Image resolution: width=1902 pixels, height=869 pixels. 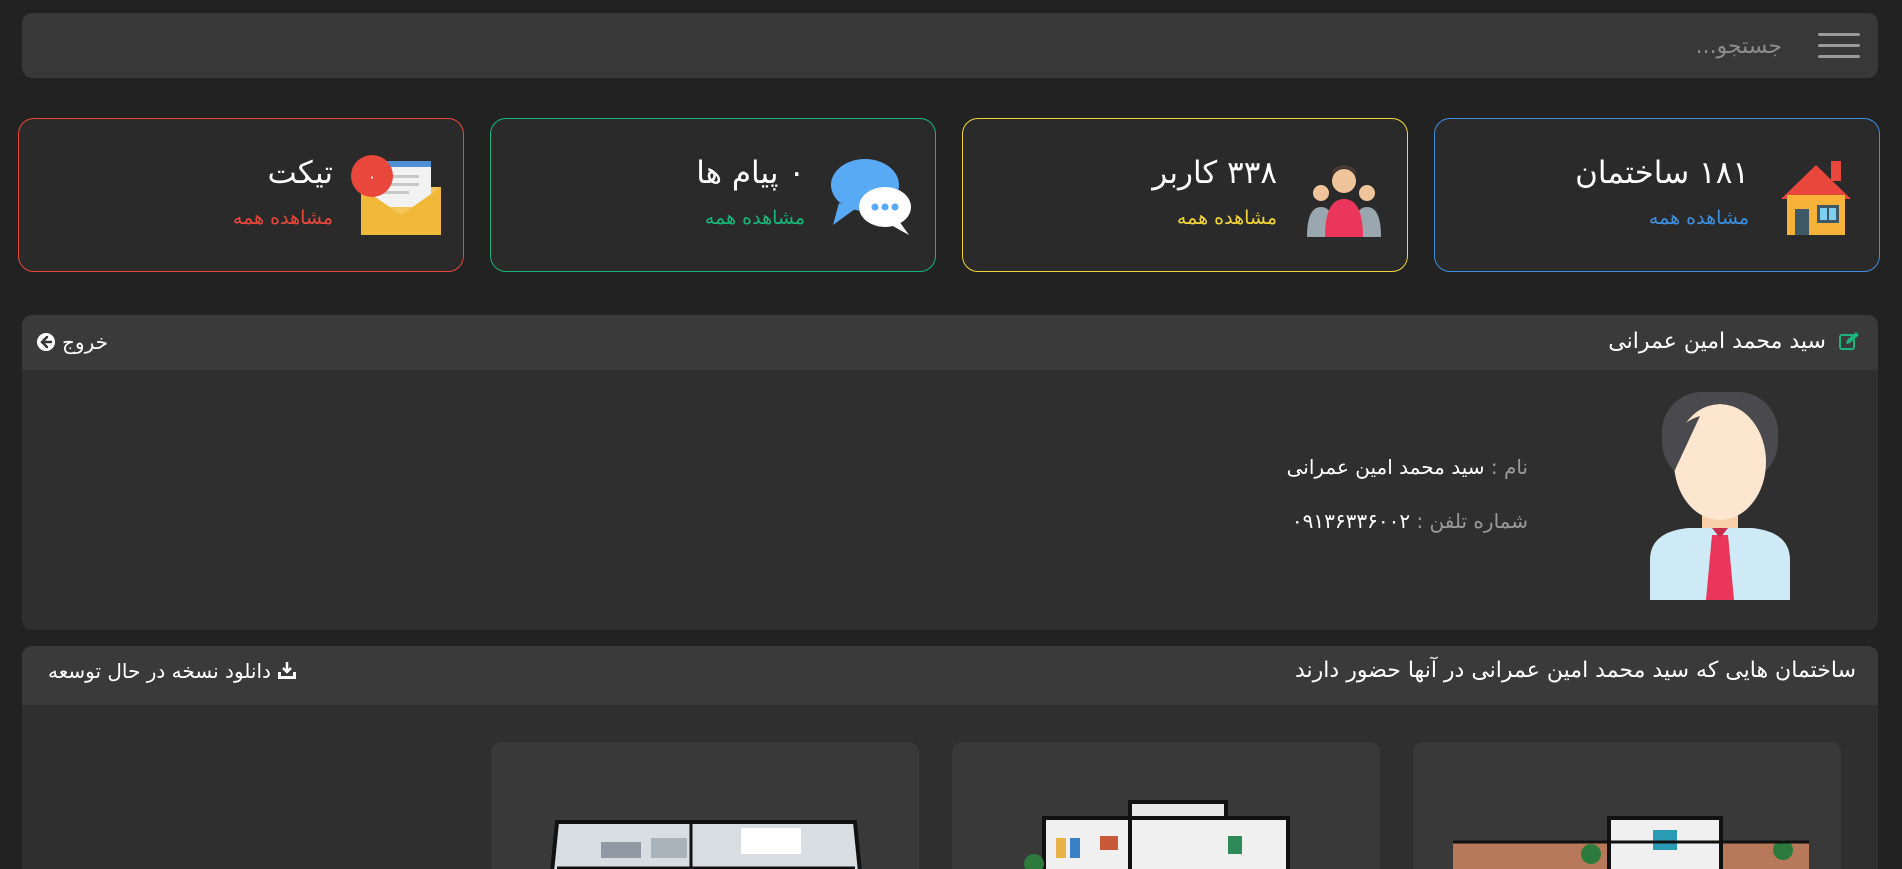 I want to click on ticket-badge: ۰, so click(x=372, y=176).